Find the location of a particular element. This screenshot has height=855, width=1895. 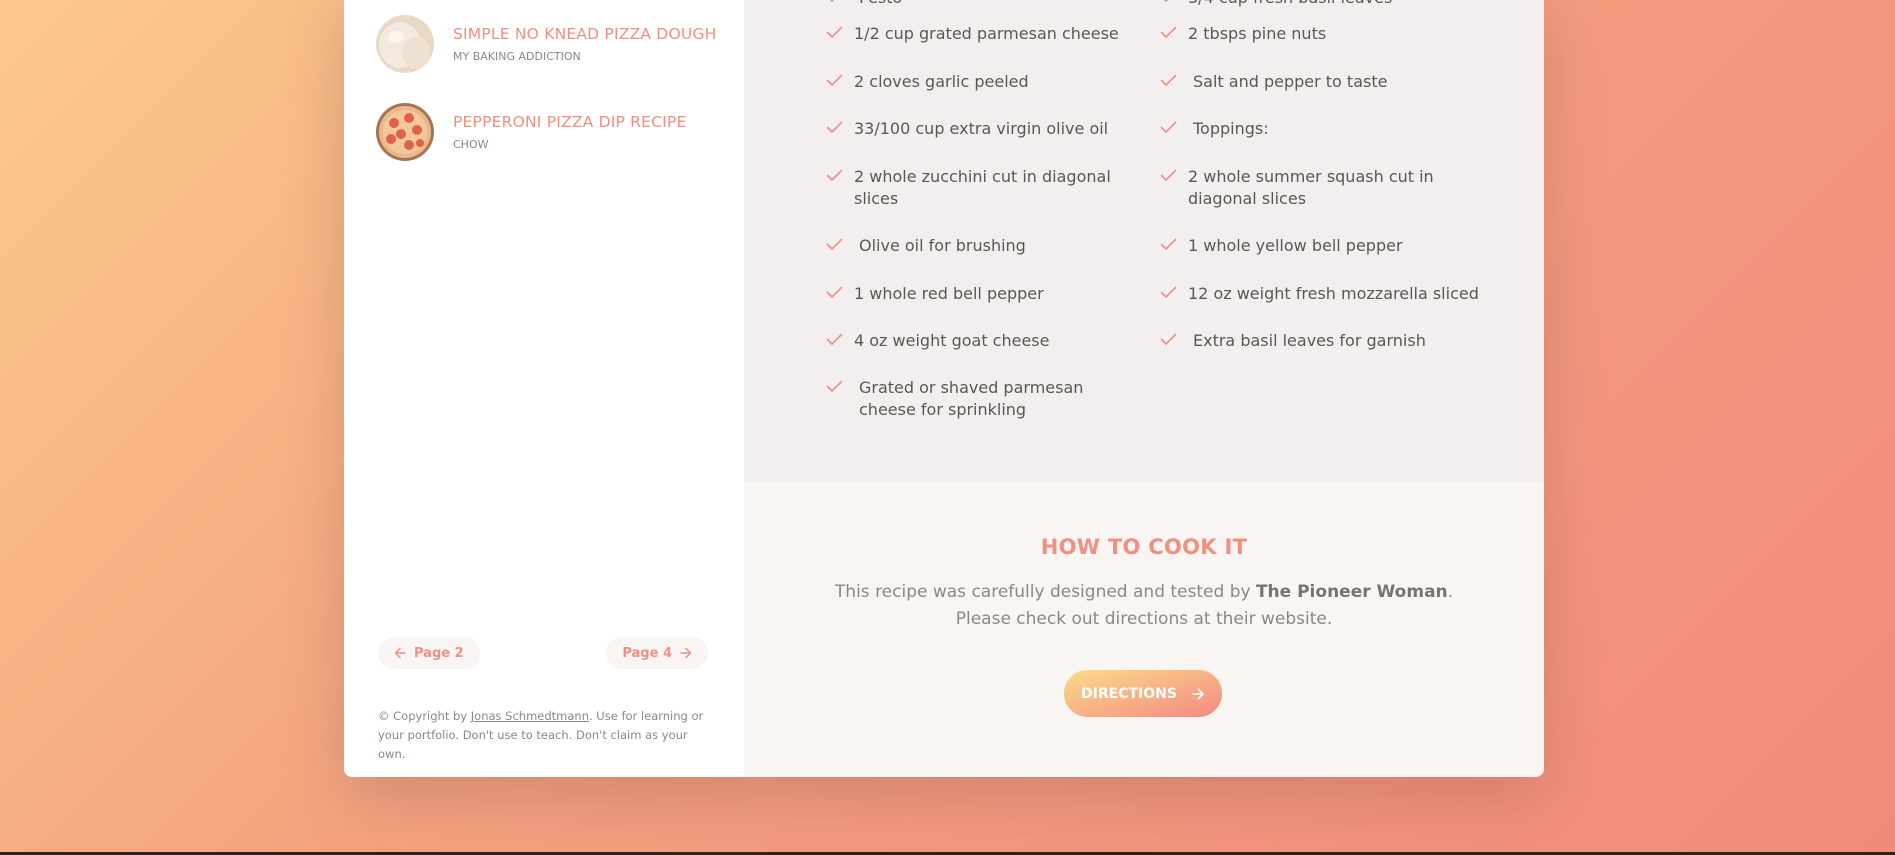

ingredient-item: Extra basil leaves for garnish is located at coordinates (1320, 341).